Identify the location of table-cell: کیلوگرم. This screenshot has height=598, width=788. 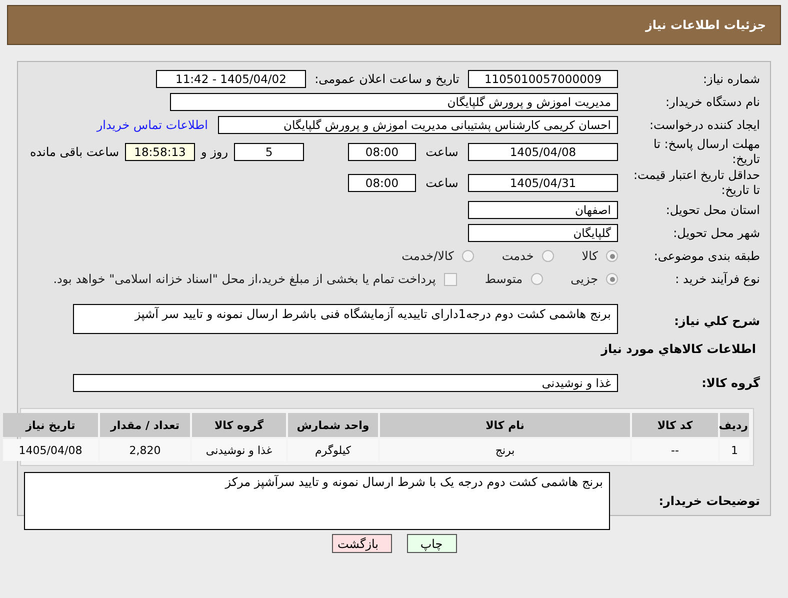
(333, 450).